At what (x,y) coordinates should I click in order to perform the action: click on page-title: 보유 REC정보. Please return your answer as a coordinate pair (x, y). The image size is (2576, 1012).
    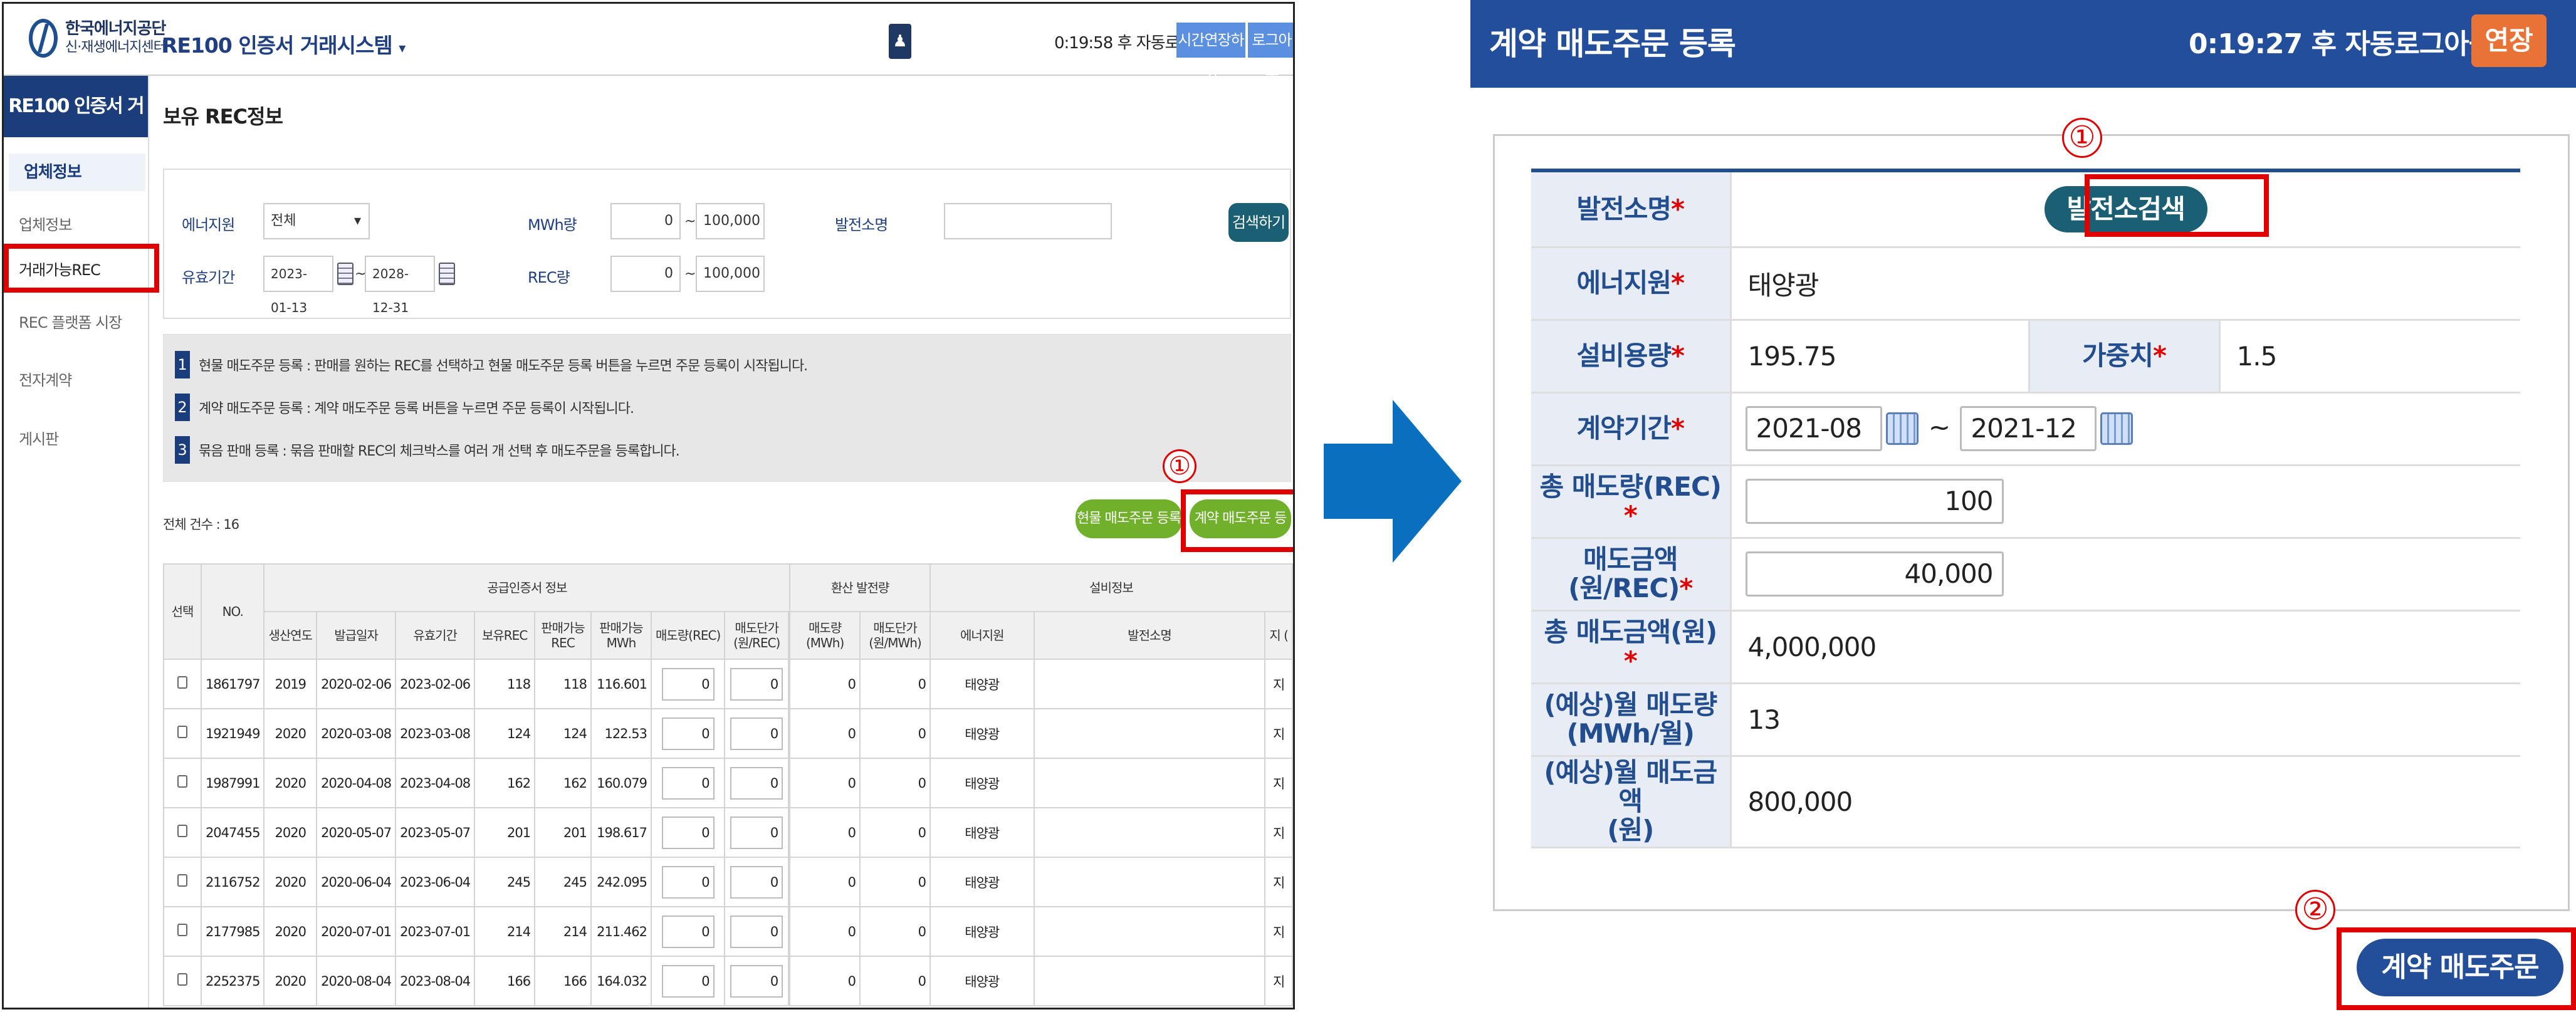
    Looking at the image, I should click on (223, 117).